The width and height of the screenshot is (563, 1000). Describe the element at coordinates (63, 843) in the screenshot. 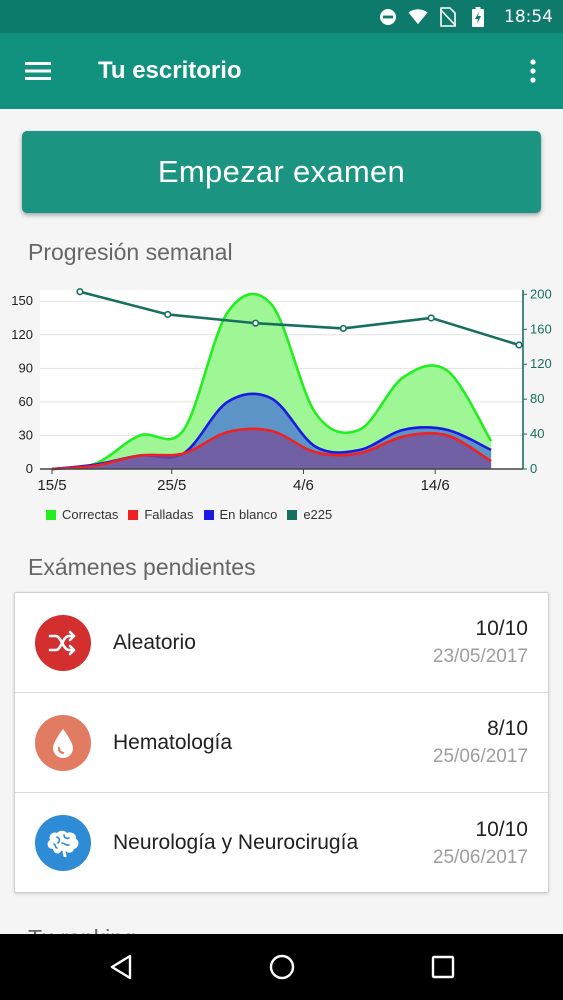

I see `brain-icon` at that location.